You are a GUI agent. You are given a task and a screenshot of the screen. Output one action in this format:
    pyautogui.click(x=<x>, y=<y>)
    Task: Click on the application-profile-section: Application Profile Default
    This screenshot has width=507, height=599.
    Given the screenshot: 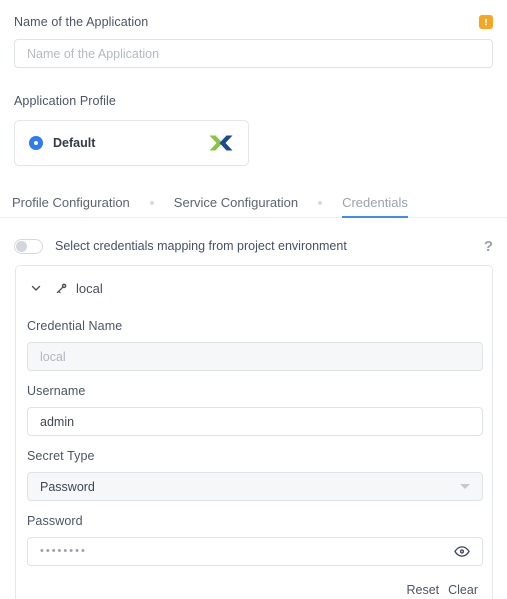 What is the action you would take?
    pyautogui.click(x=253, y=129)
    